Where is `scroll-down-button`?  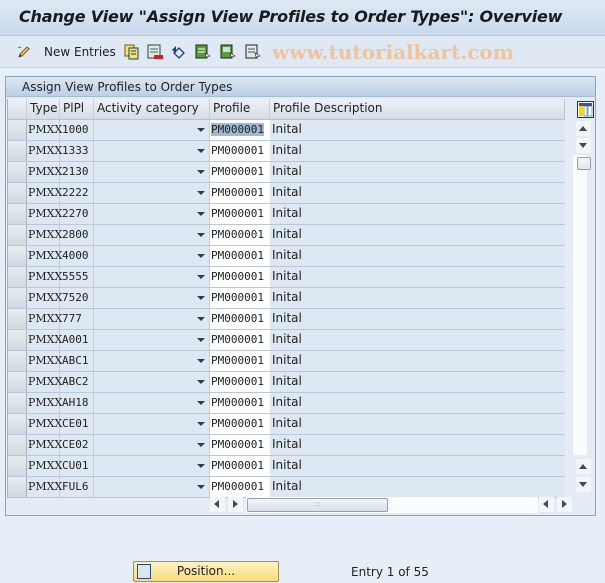
scroll-down-button is located at coordinates (583, 484).